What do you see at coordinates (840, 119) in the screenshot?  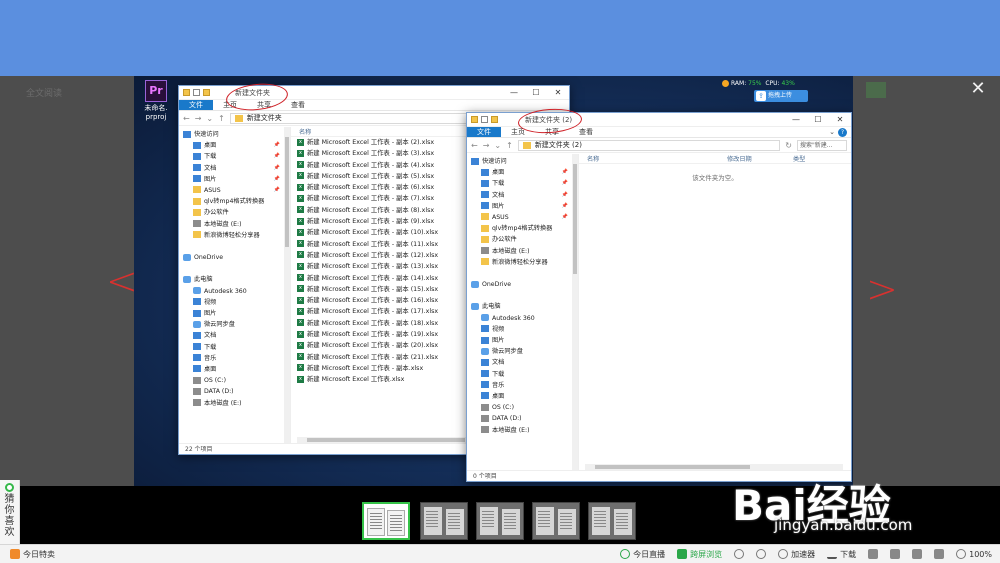 I see `close-icon: ✕` at bounding box center [840, 119].